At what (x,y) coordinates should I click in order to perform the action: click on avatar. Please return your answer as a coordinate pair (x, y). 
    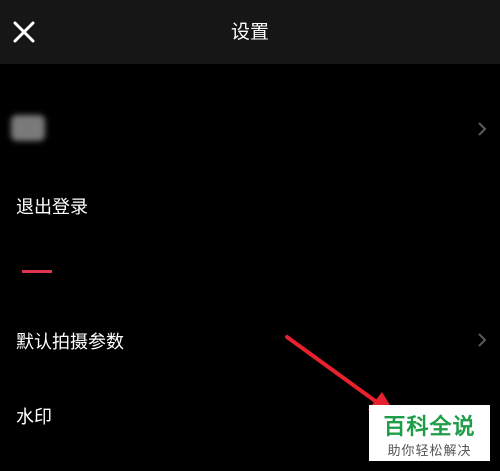
    Looking at the image, I should click on (28, 128).